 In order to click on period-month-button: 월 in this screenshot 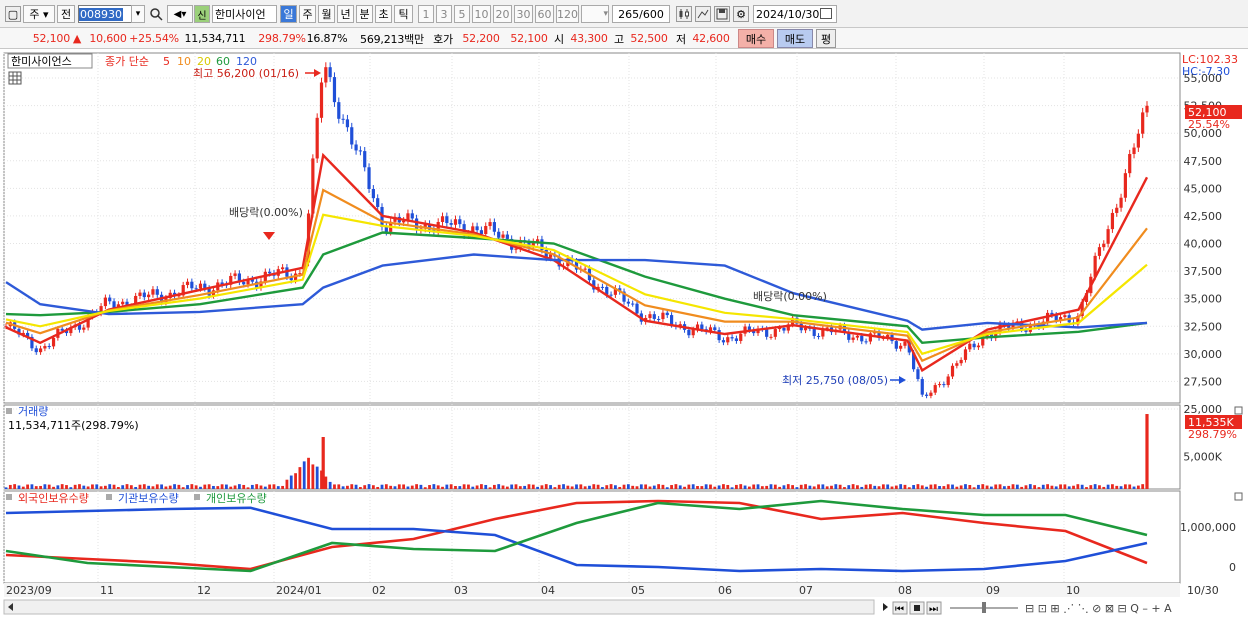, I will do `click(326, 14)`.